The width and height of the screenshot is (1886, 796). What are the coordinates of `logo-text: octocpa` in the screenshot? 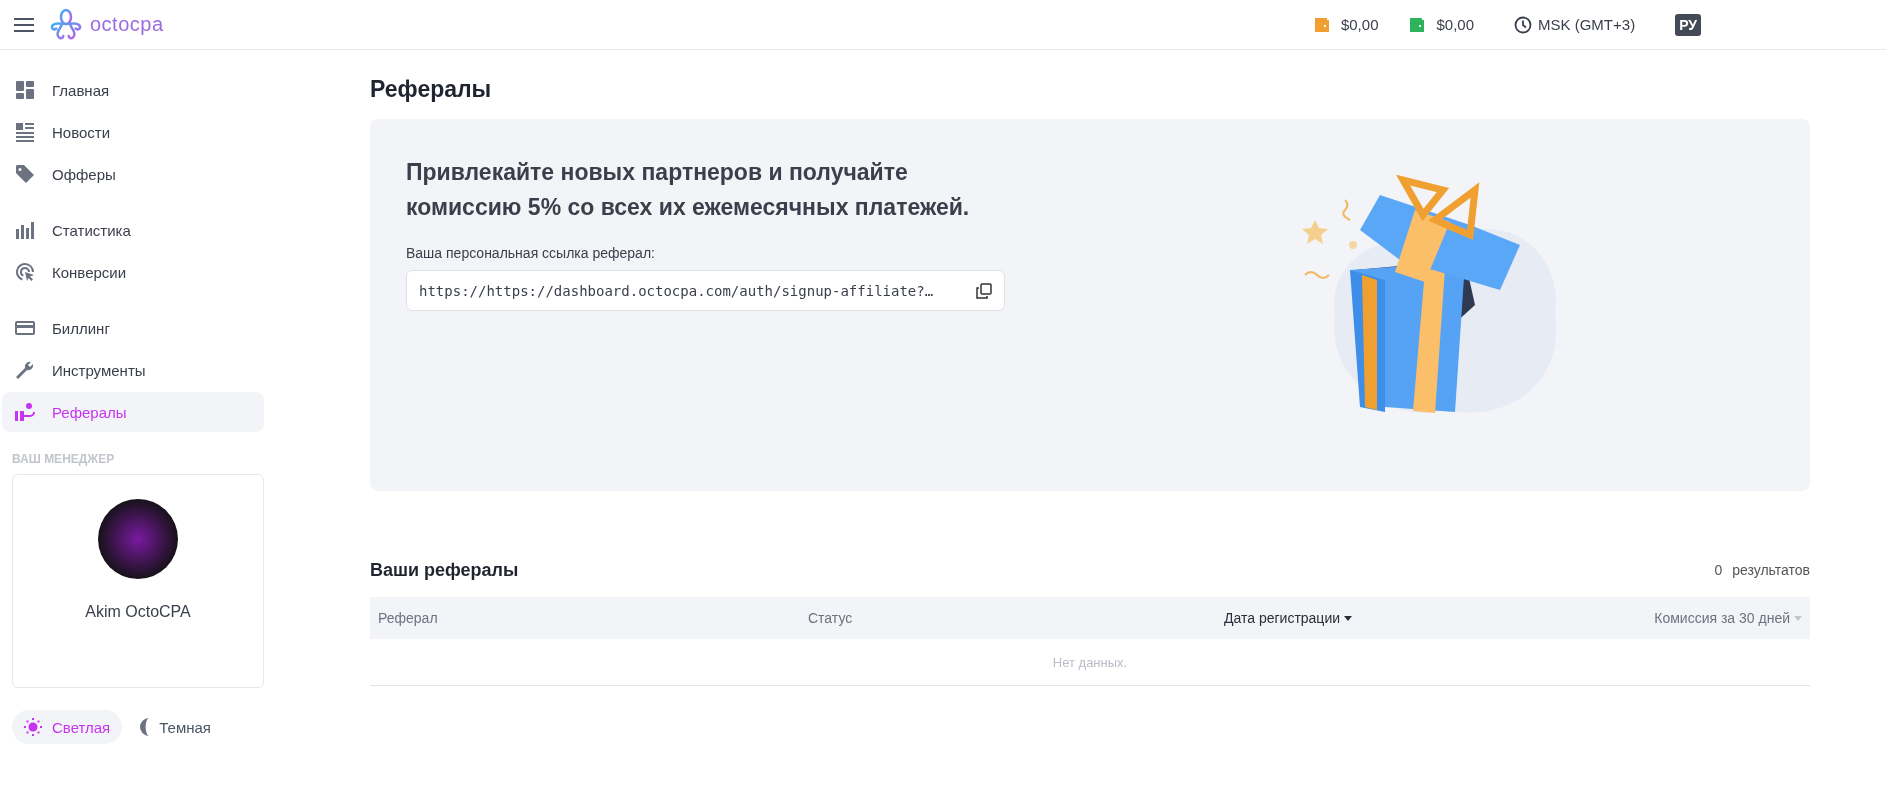 It's located at (127, 24).